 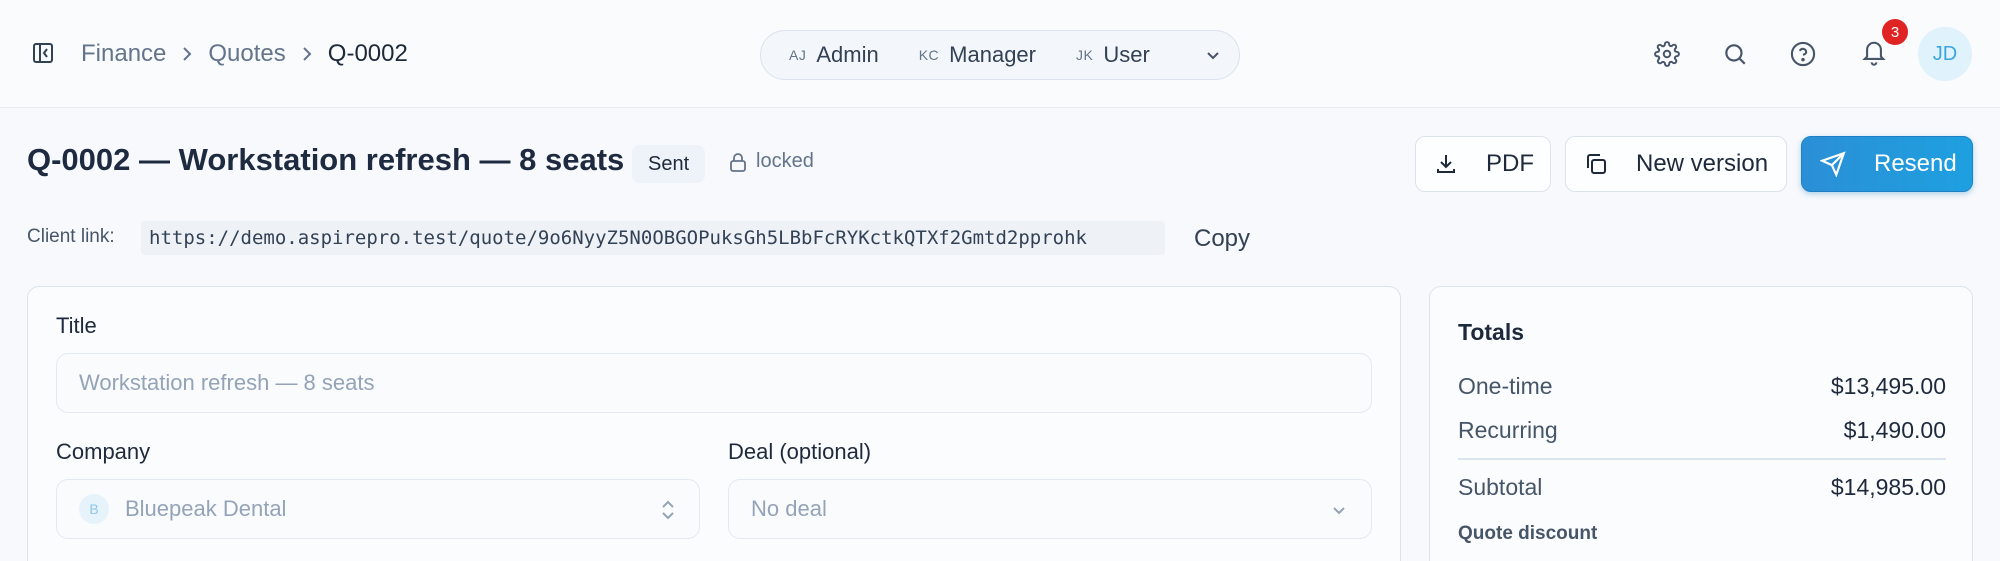 What do you see at coordinates (785, 161) in the screenshot?
I see `lock-label: locked` at bounding box center [785, 161].